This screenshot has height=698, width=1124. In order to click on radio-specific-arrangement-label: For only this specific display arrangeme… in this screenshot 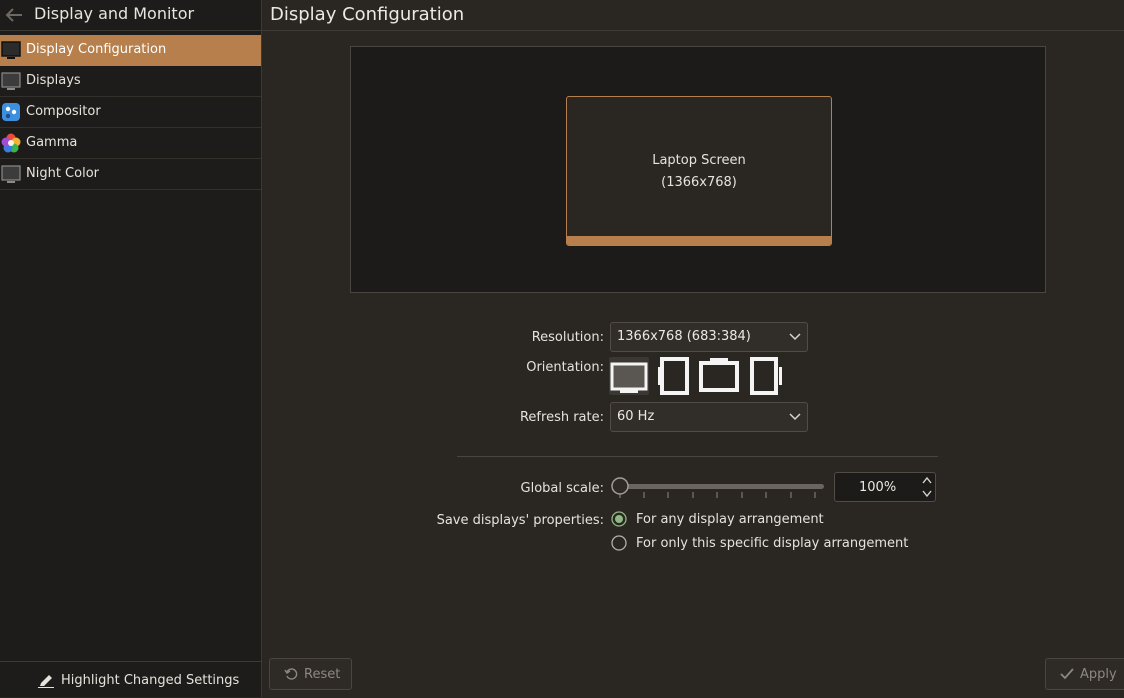, I will do `click(772, 543)`.